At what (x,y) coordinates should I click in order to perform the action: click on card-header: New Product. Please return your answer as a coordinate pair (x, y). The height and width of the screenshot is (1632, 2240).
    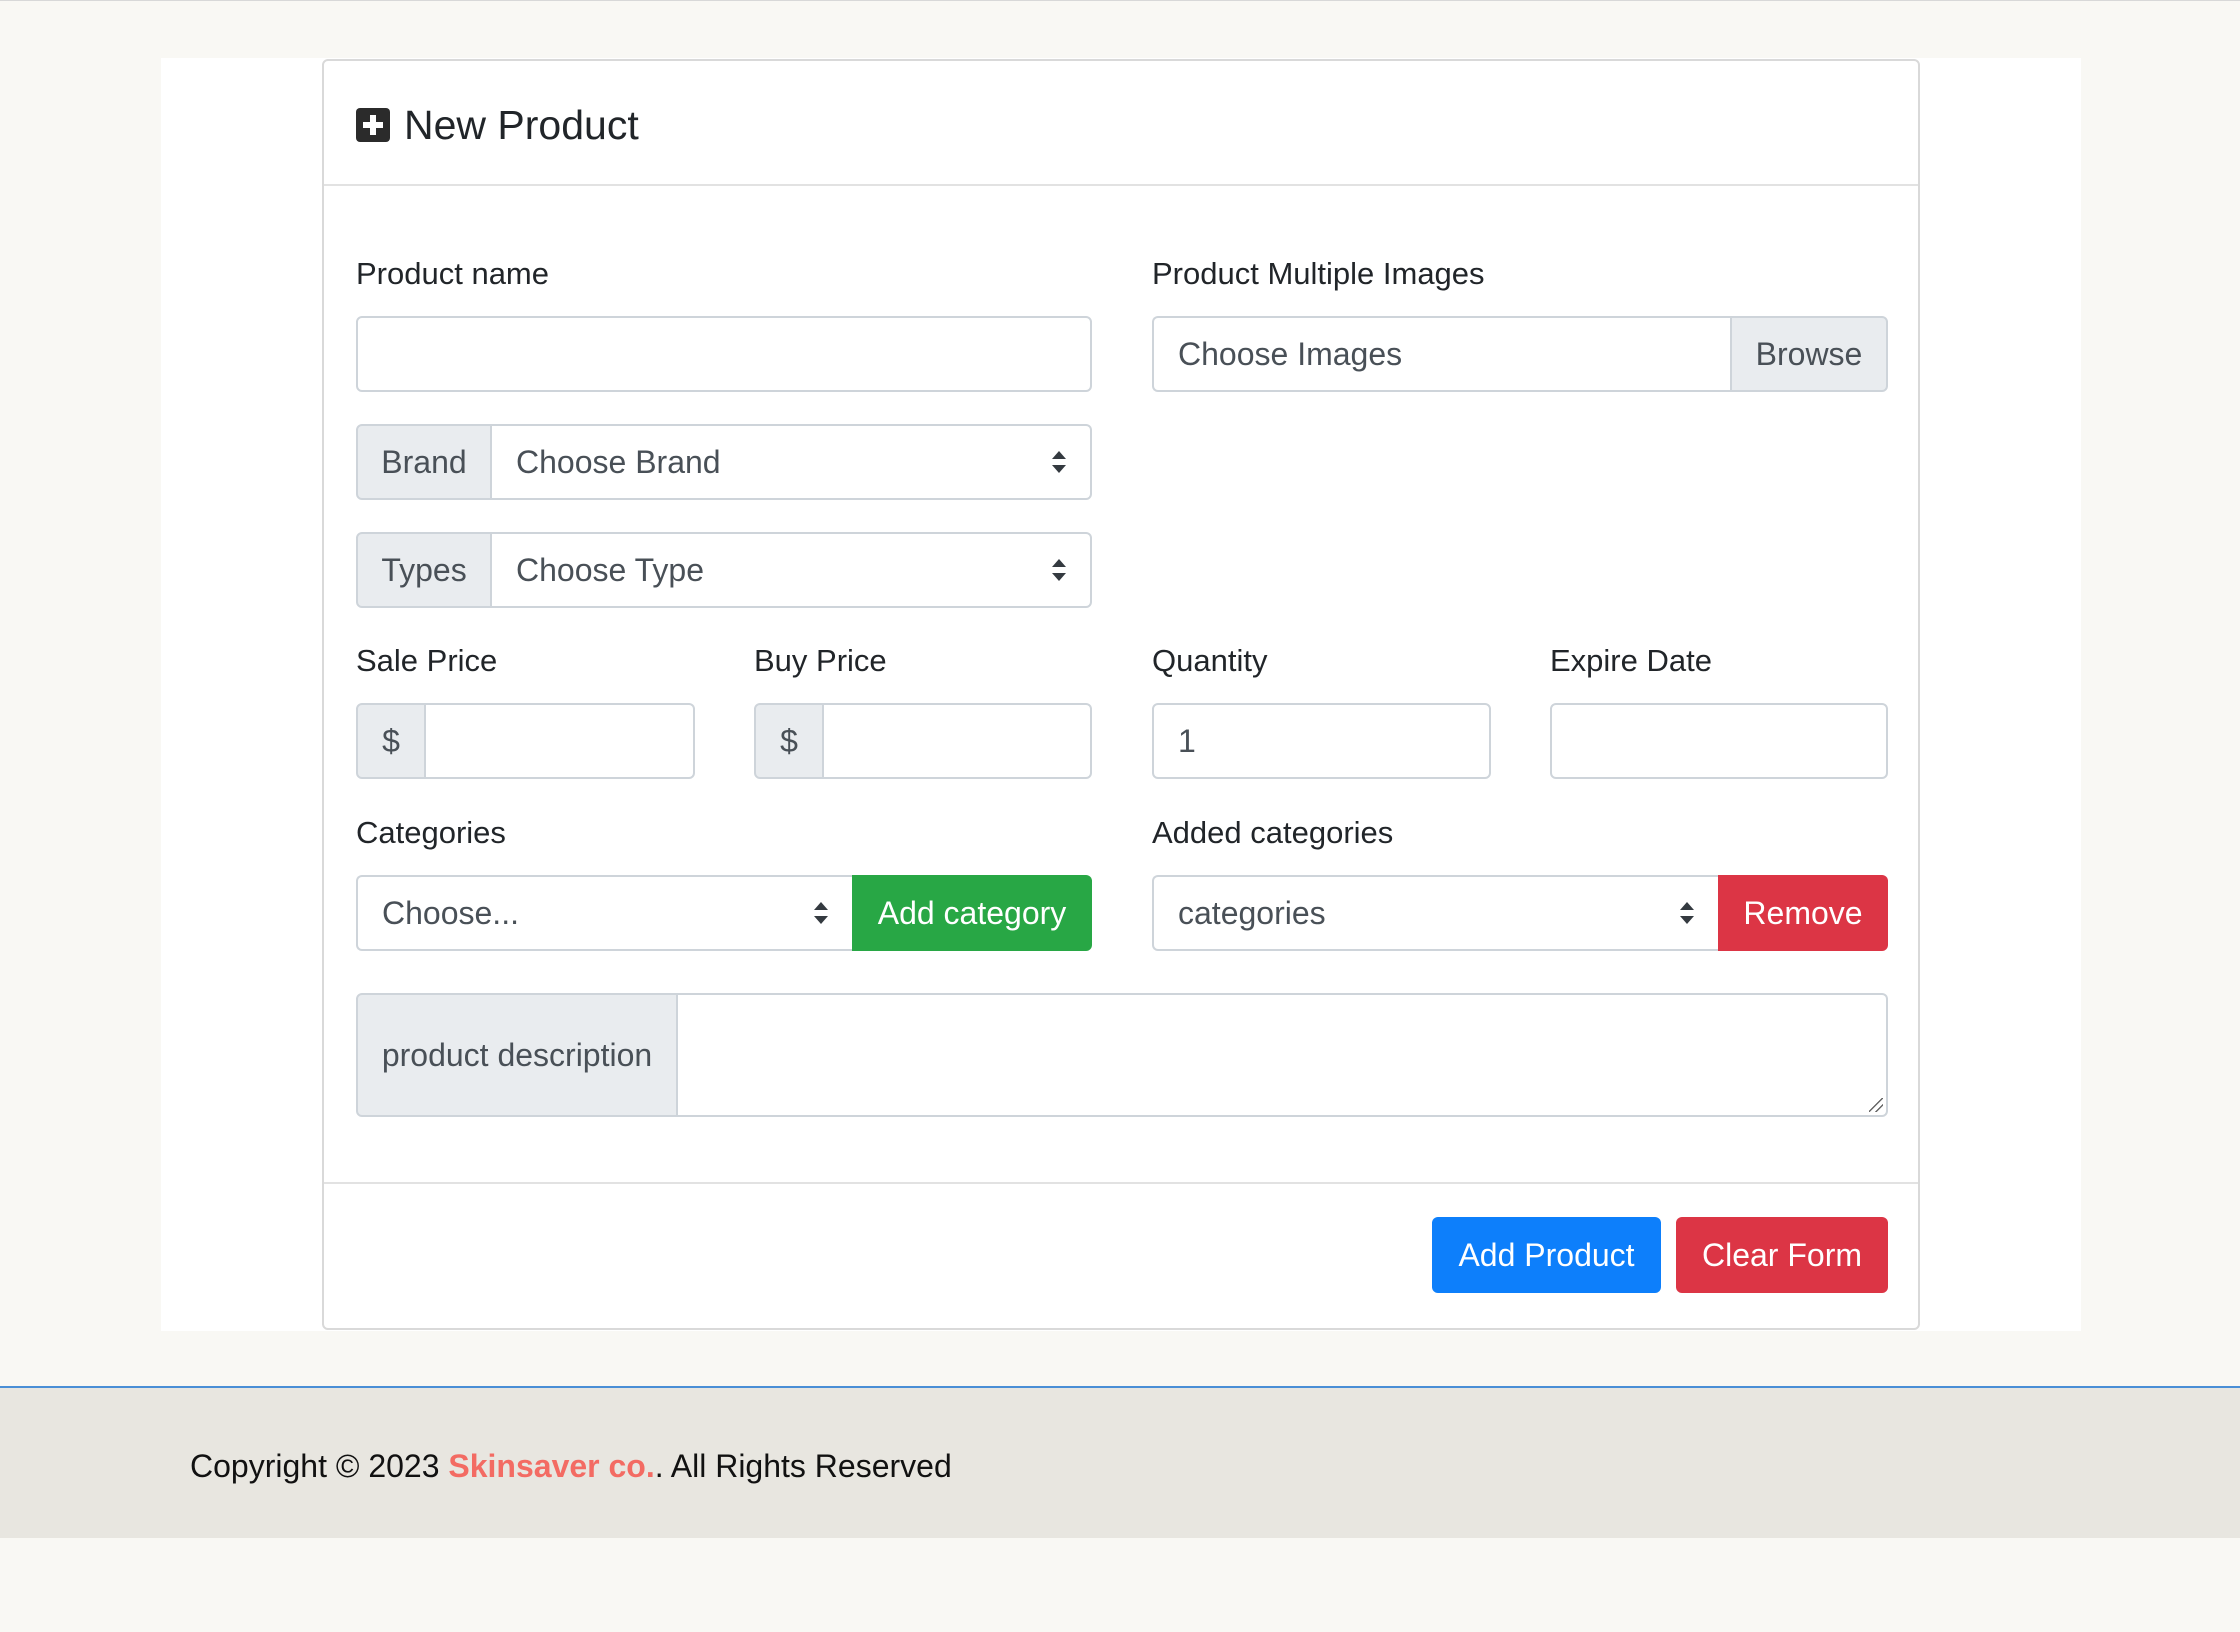
    Looking at the image, I should click on (1121, 123).